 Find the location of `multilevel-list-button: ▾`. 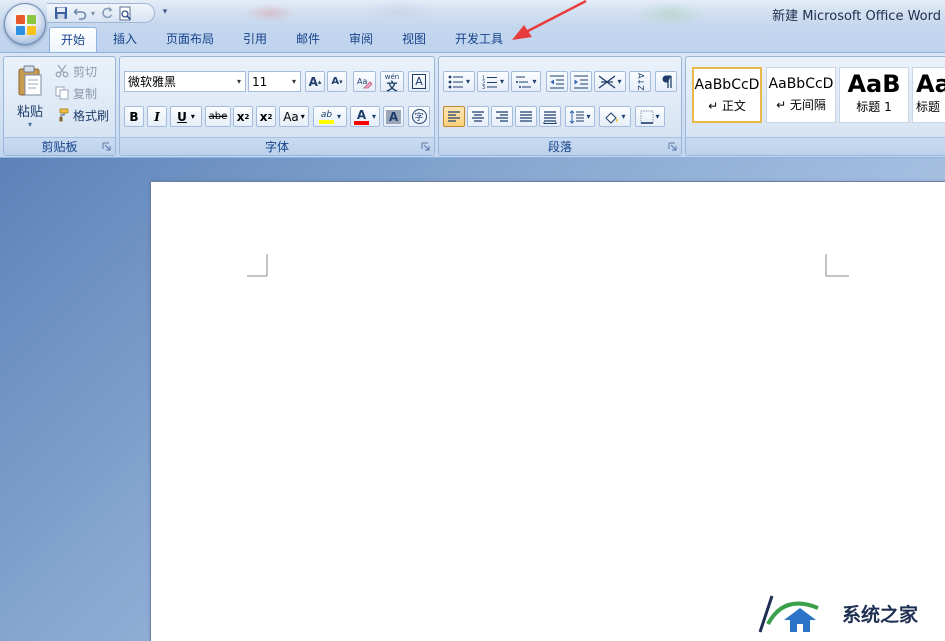

multilevel-list-button: ▾ is located at coordinates (526, 81).